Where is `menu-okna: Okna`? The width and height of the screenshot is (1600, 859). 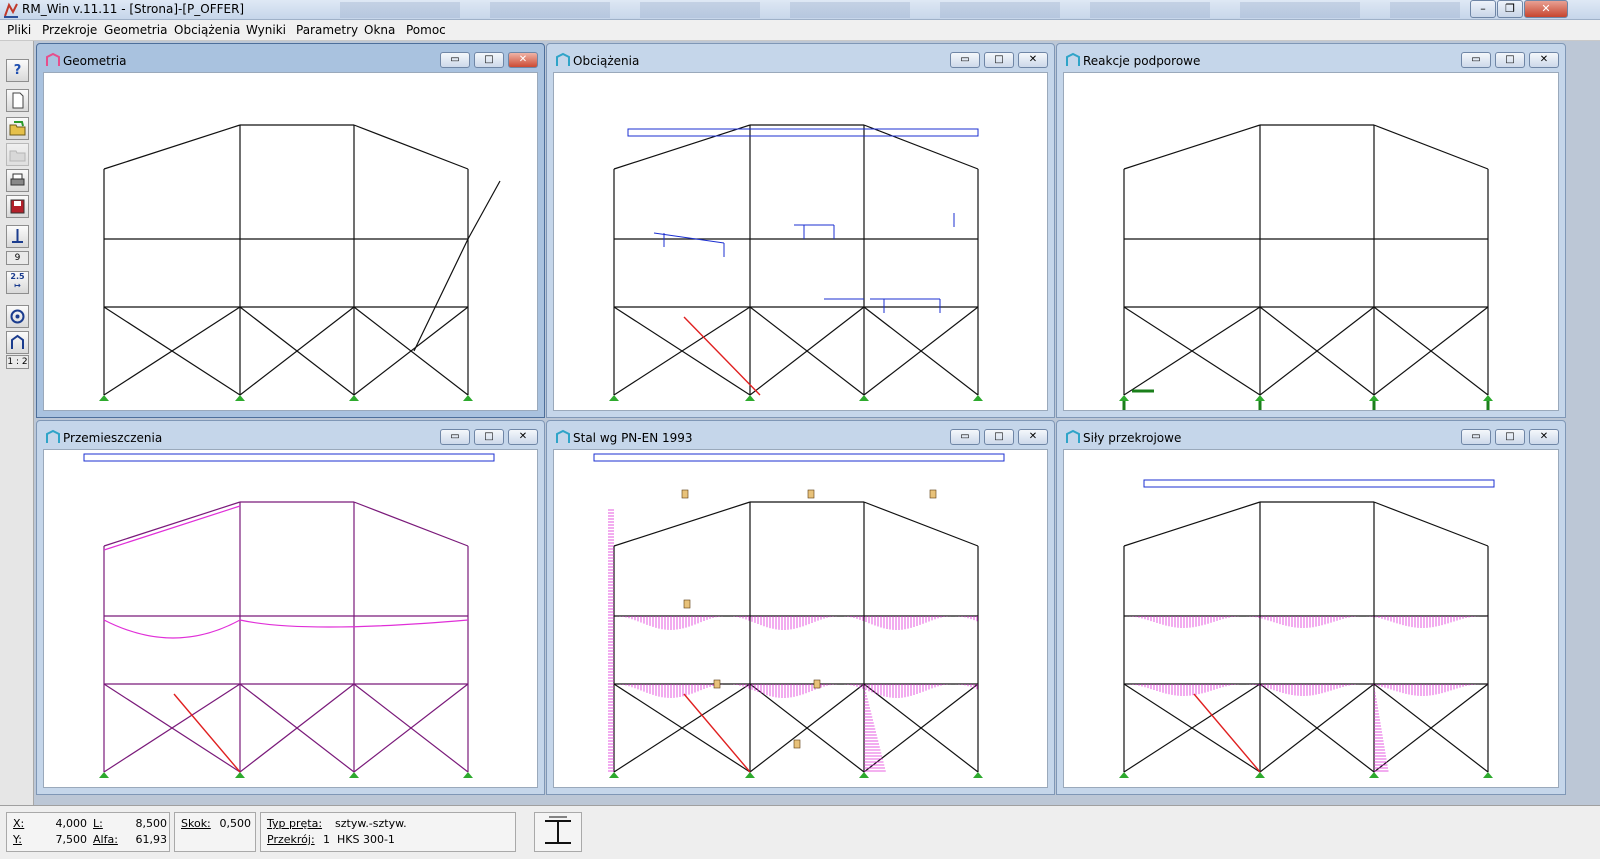 menu-okna: Okna is located at coordinates (379, 30).